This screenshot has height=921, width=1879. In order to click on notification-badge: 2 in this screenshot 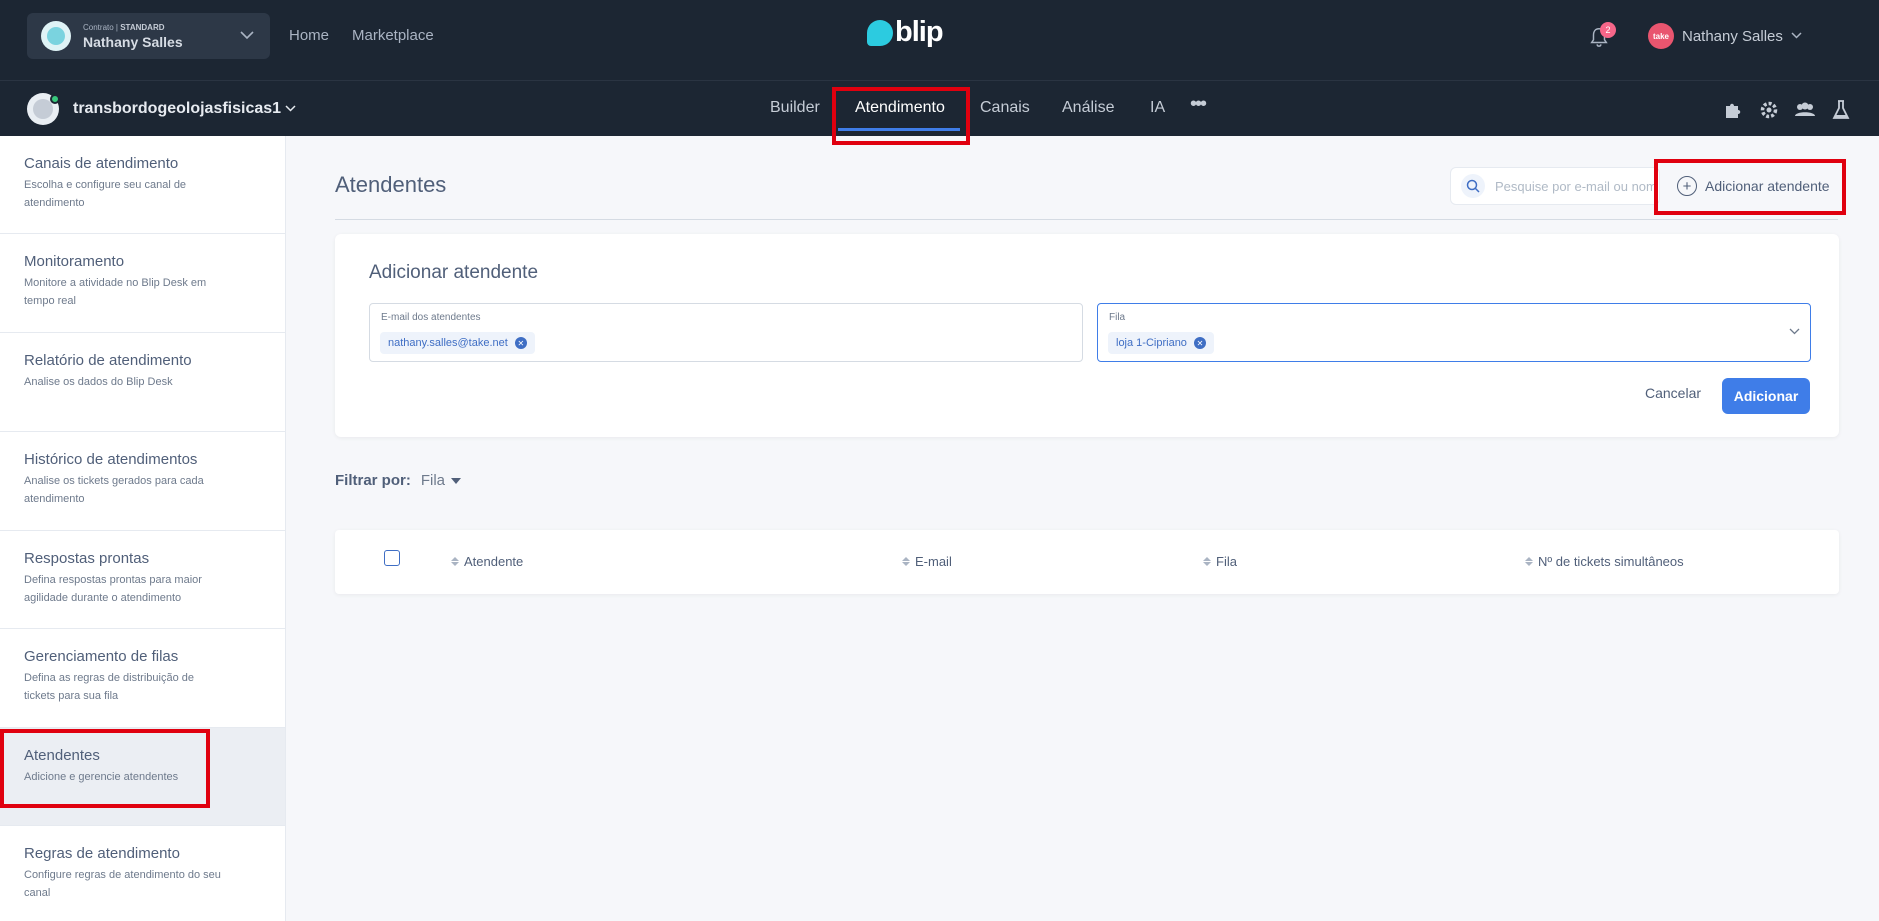, I will do `click(1608, 30)`.